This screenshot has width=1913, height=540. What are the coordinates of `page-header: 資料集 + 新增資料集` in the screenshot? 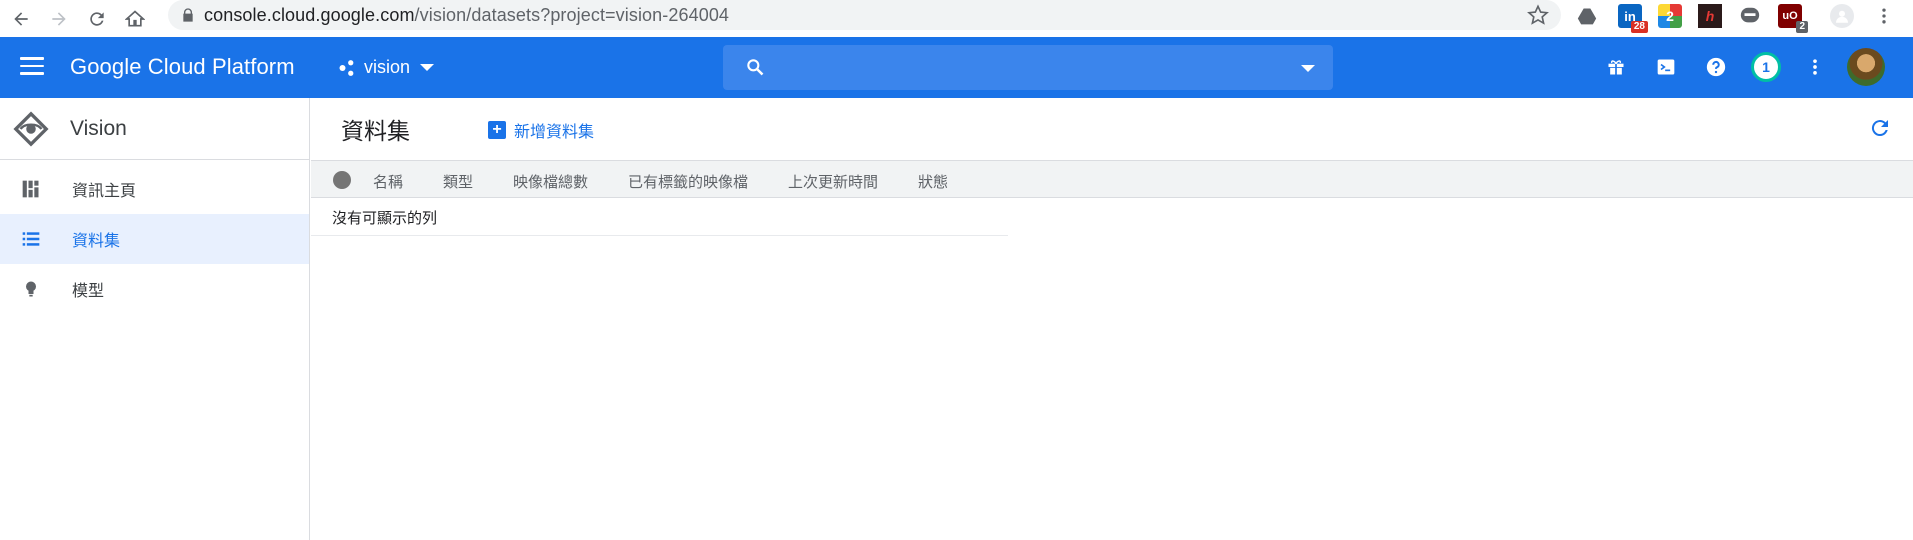 It's located at (1112, 129).